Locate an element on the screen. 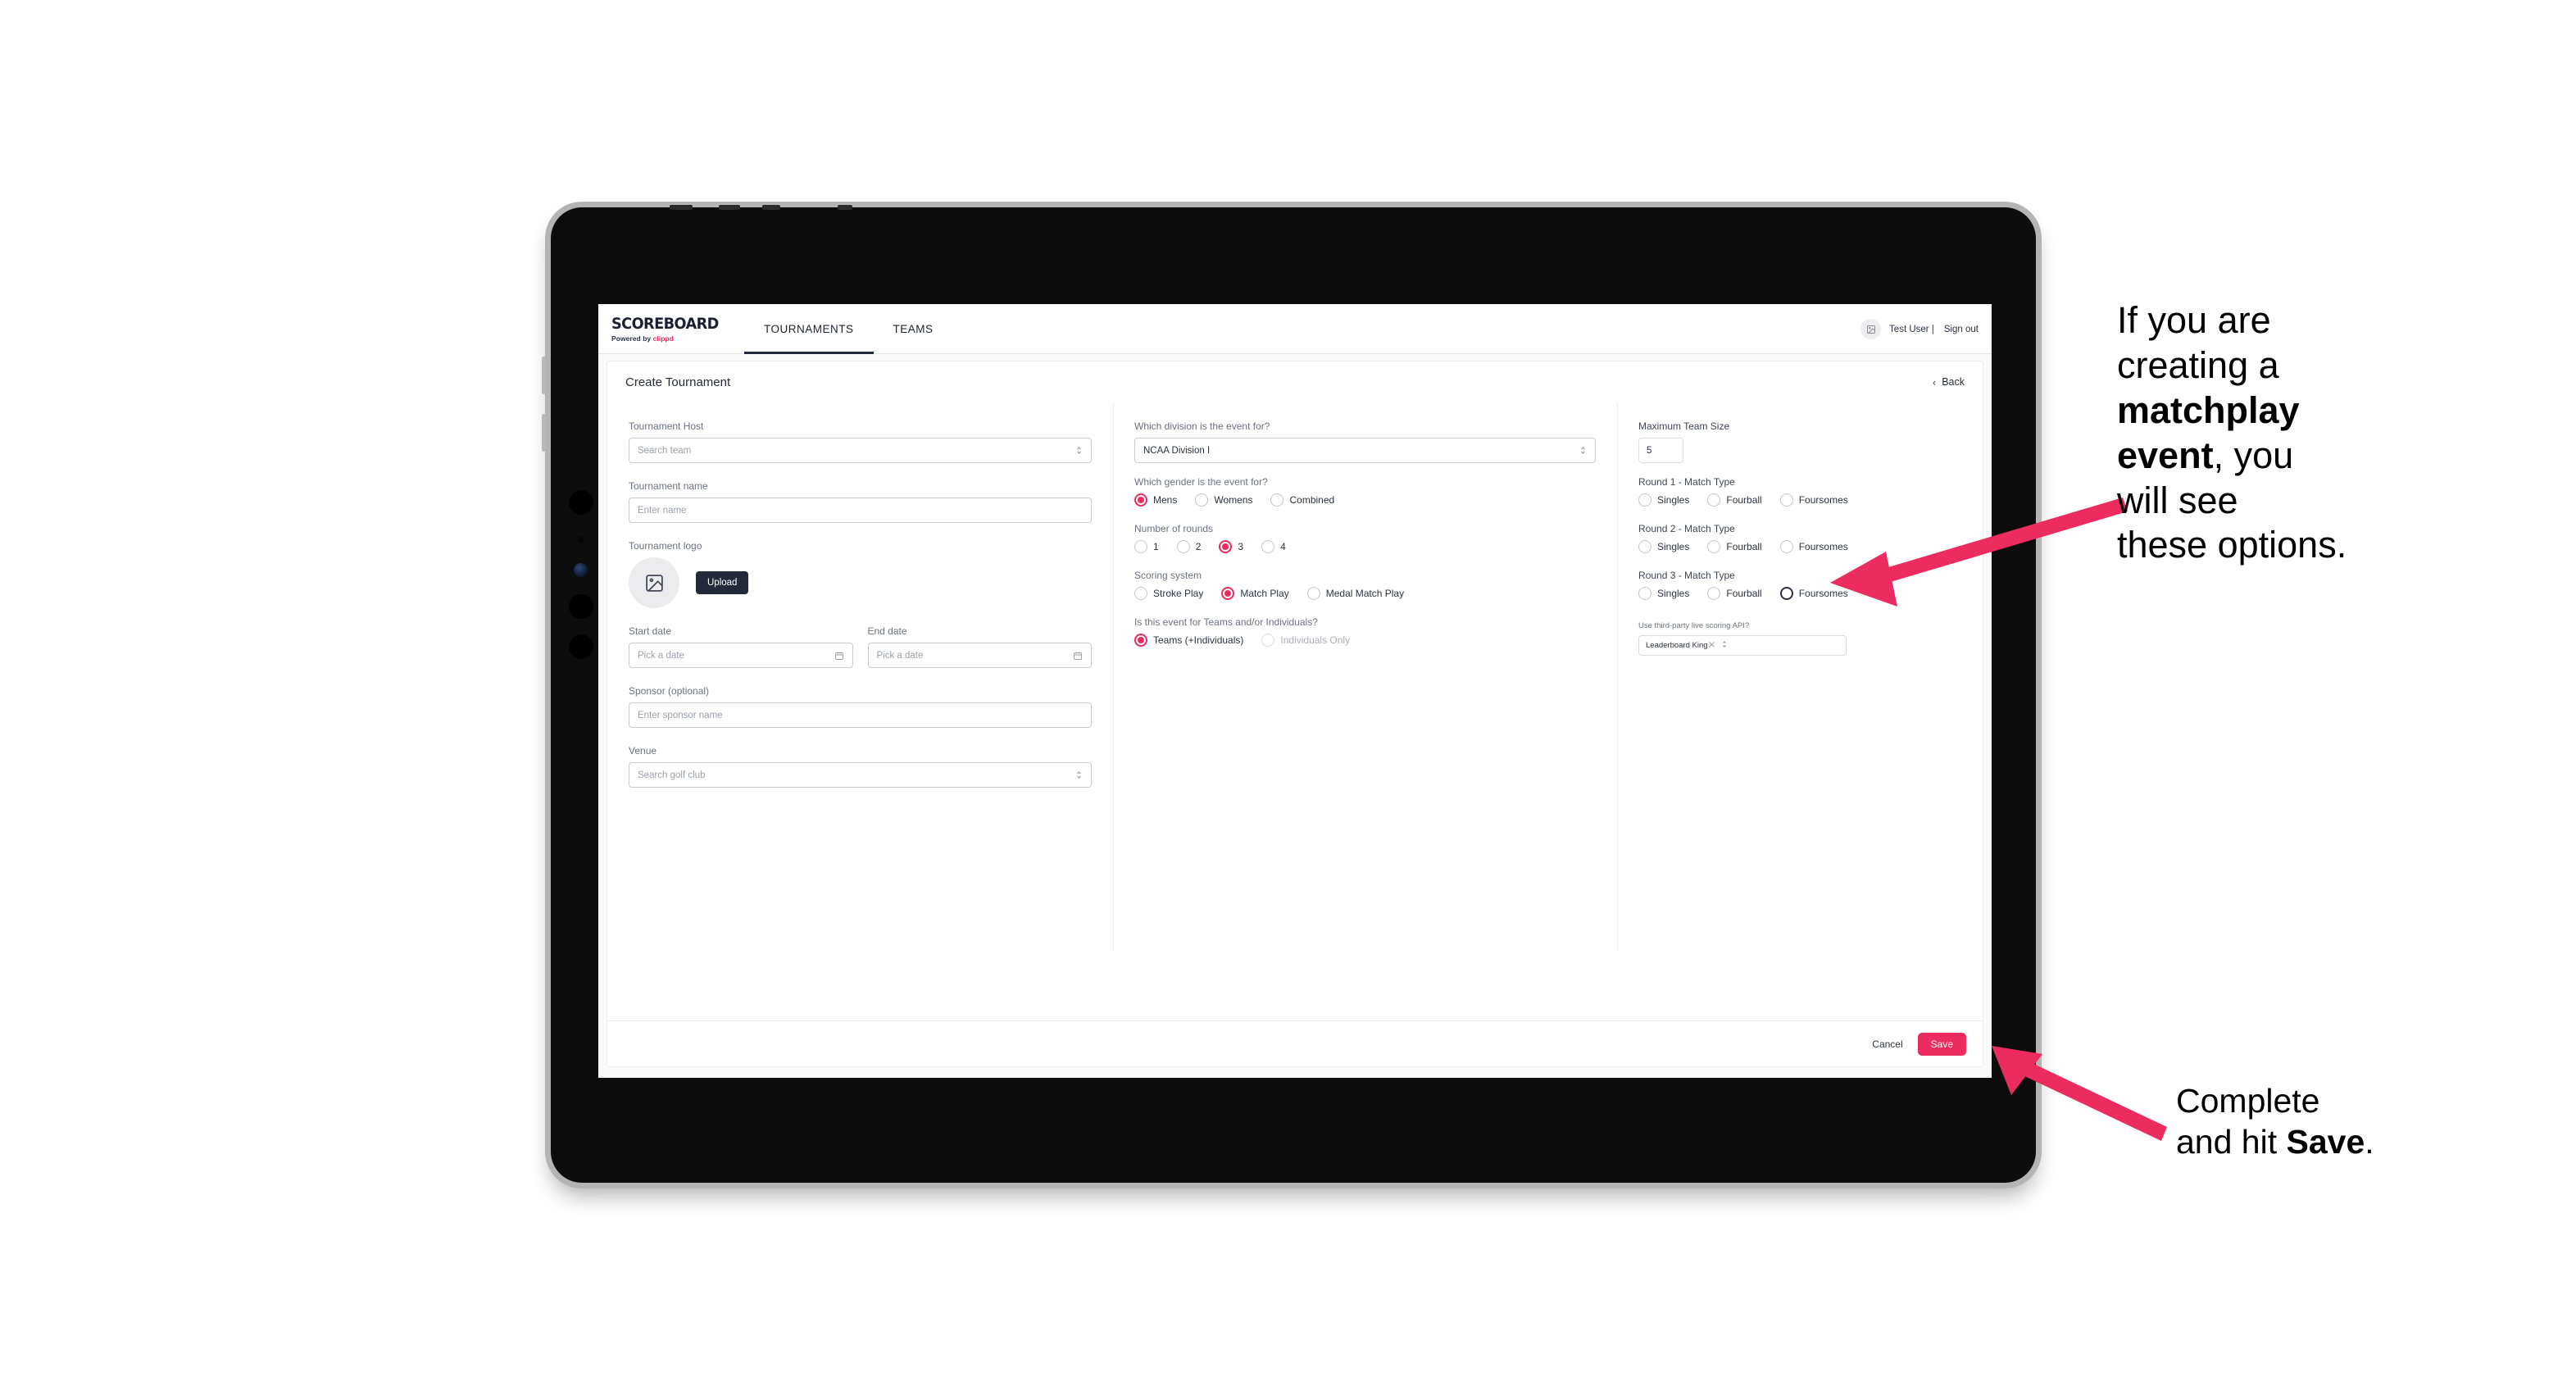 This screenshot has width=2576, height=1386. venue-input: Search golf club is located at coordinates (860, 775).